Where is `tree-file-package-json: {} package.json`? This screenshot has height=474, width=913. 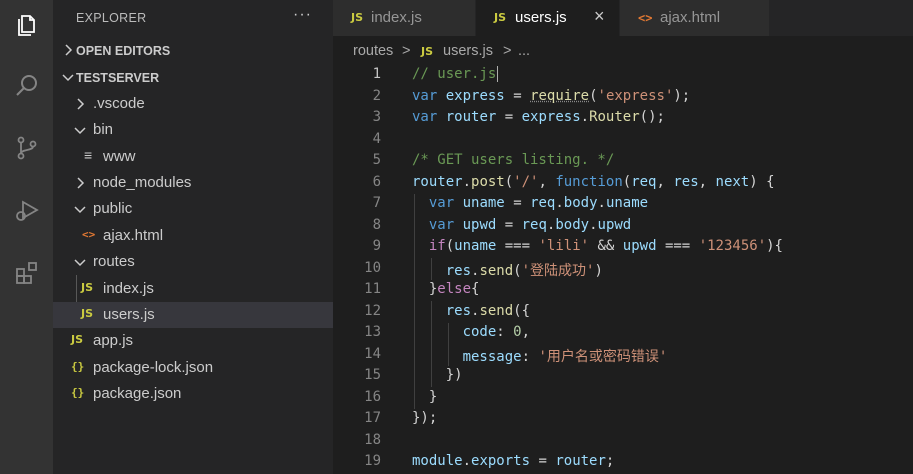 tree-file-package-json: {} package.json is located at coordinates (193, 394).